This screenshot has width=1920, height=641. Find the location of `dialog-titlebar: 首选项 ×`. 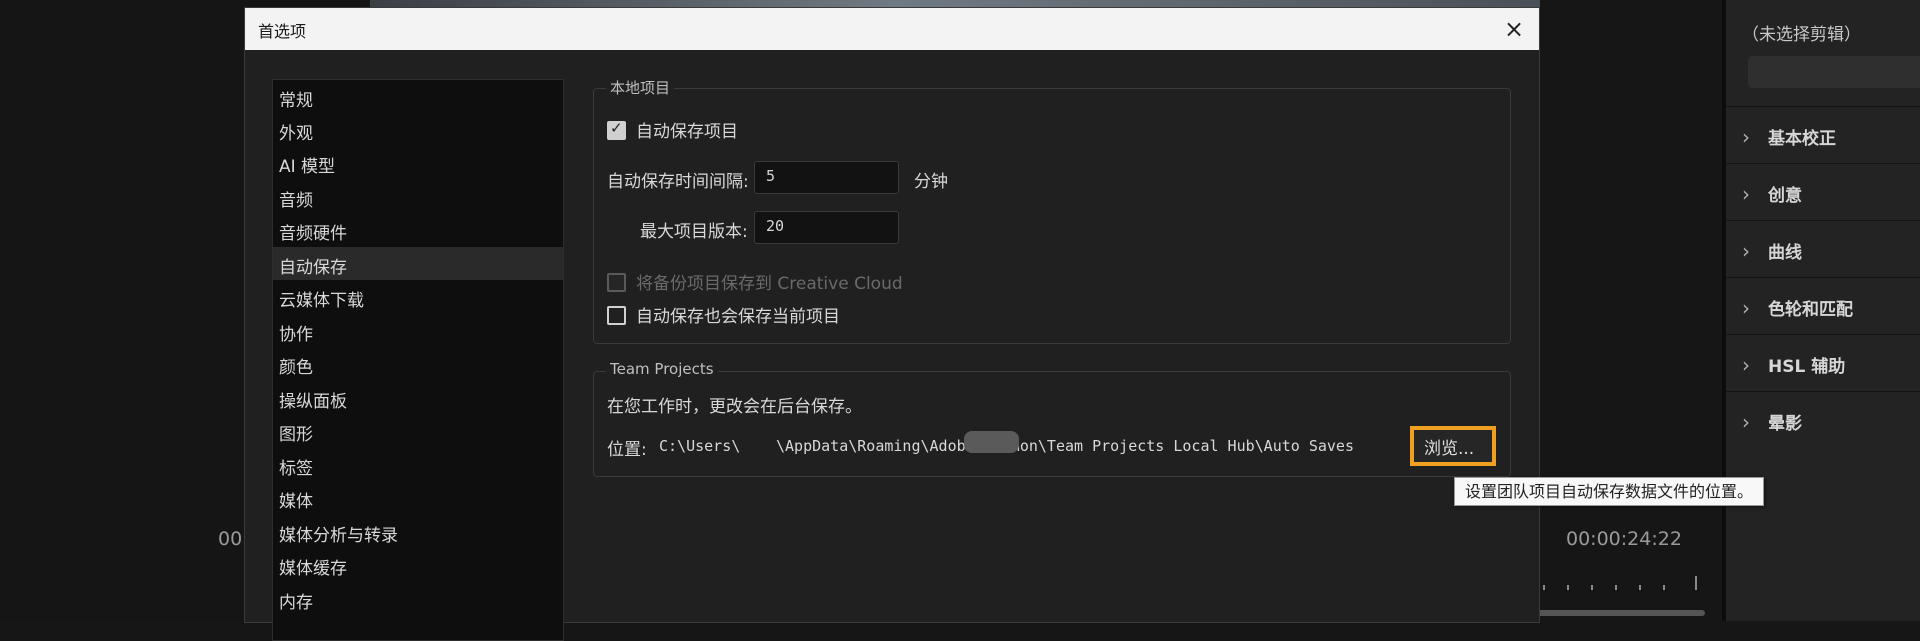

dialog-titlebar: 首选项 × is located at coordinates (892, 29).